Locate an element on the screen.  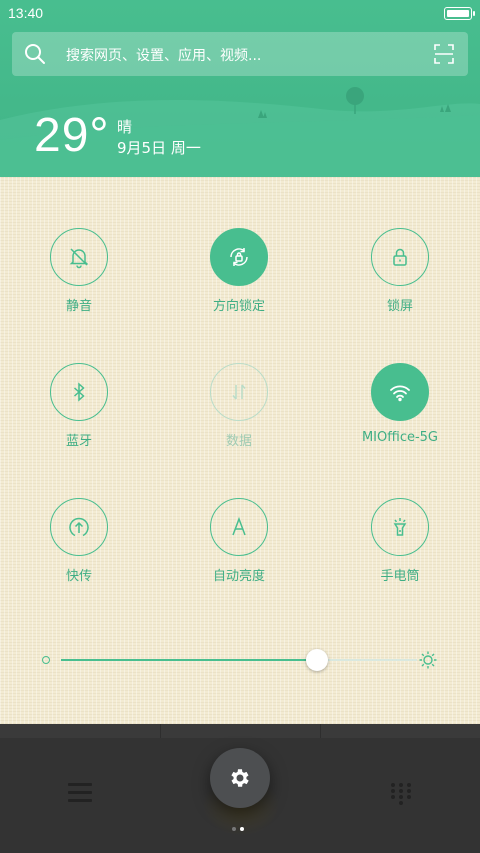
toggle-label: 手电筒 is located at coordinates (400, 576).